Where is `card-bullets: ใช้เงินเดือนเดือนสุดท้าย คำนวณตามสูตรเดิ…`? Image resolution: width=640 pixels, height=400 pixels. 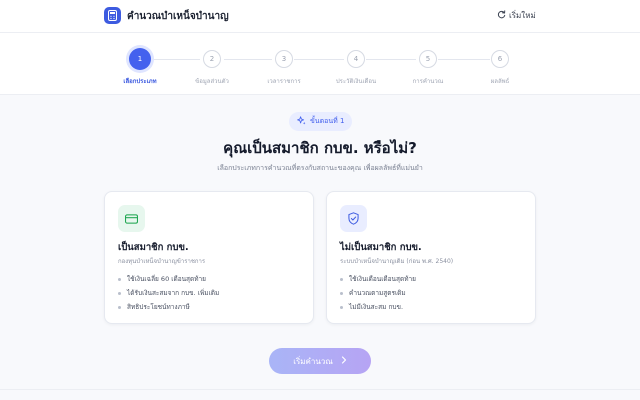
card-bullets: ใช้เงินเดือนเดือนสุดท้าย คำนวณตามสูตรเดิ… is located at coordinates (378, 293).